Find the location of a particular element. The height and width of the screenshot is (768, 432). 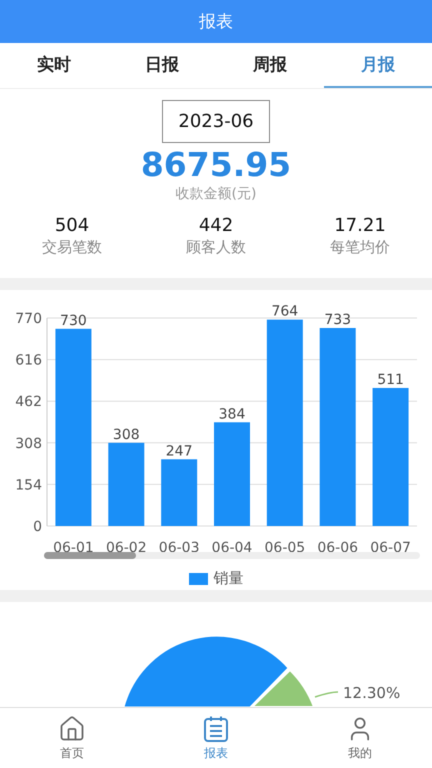

value-label: 511 is located at coordinates (390, 380).